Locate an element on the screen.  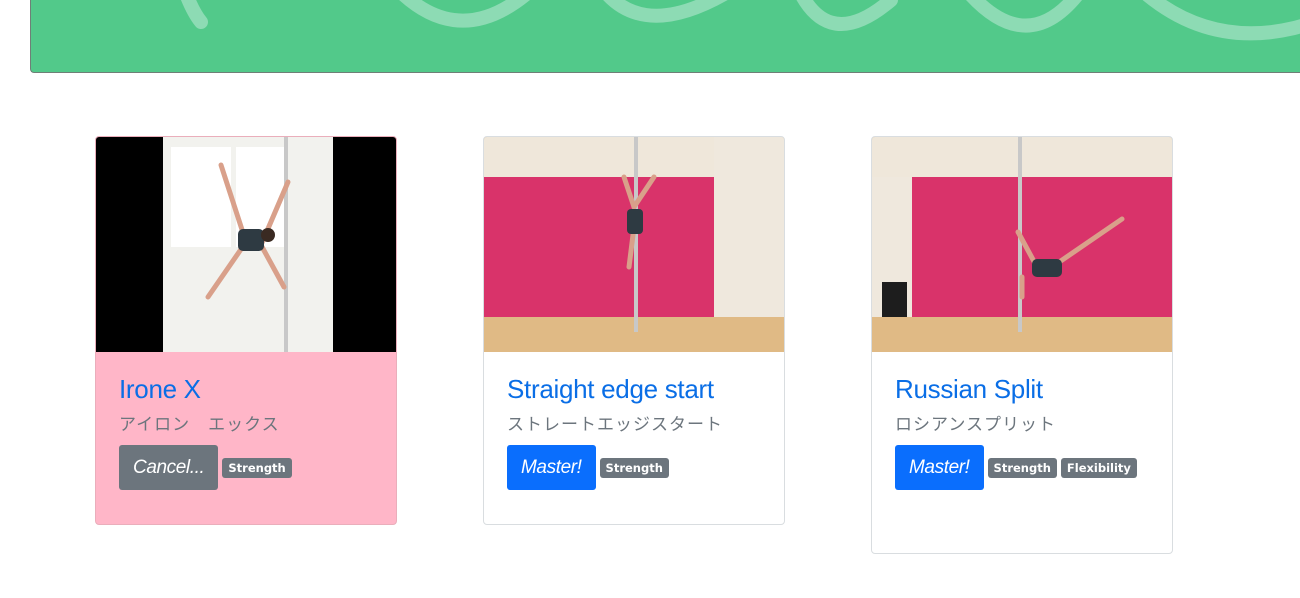
card-subtitle: ロシアンスプリット is located at coordinates (975, 425).